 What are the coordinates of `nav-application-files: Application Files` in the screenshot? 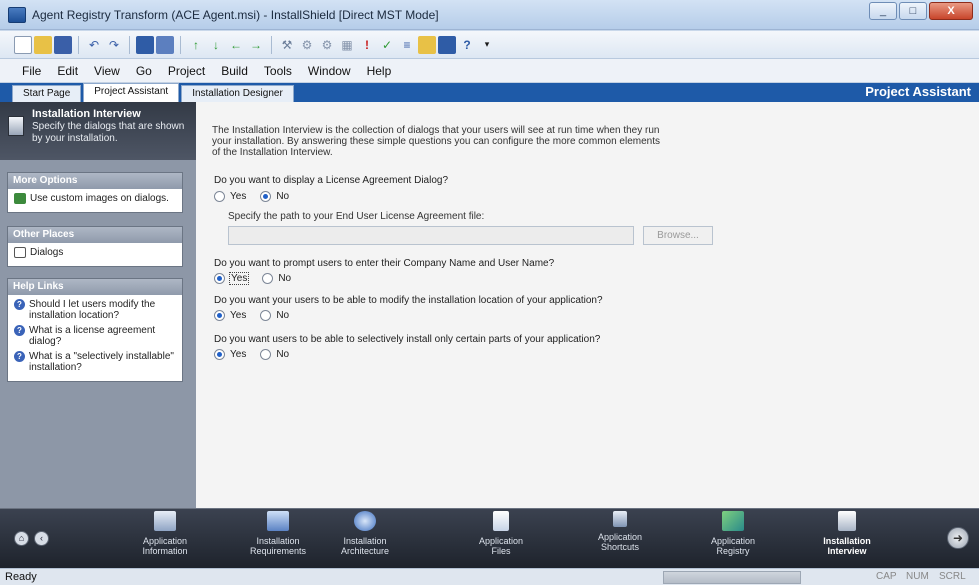 It's located at (501, 533).